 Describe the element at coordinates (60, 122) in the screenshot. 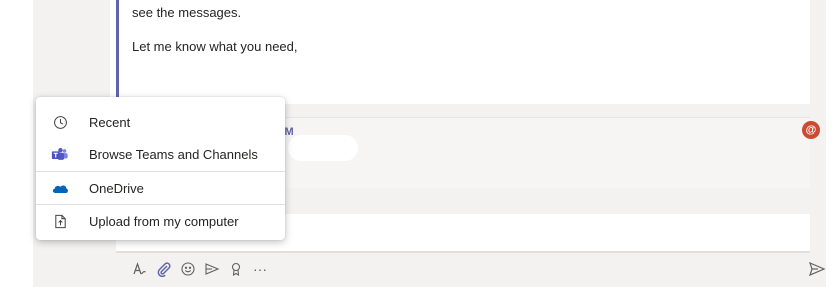

I see `clock-icon` at that location.